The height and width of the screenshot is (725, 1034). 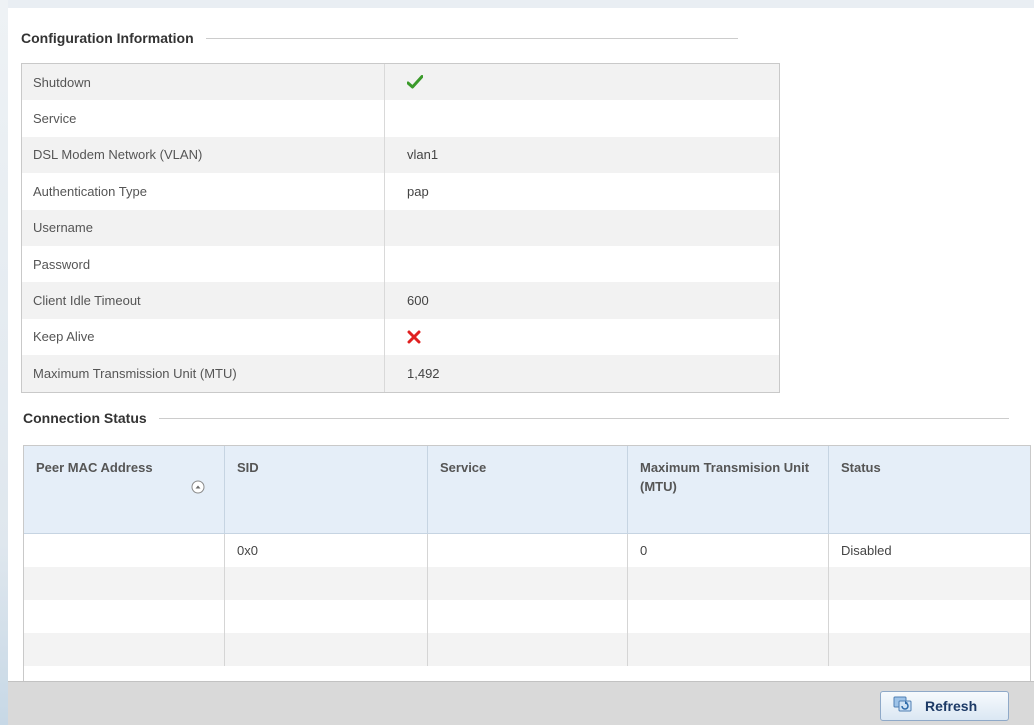 I want to click on config-label: Authentication Type, so click(x=203, y=191).